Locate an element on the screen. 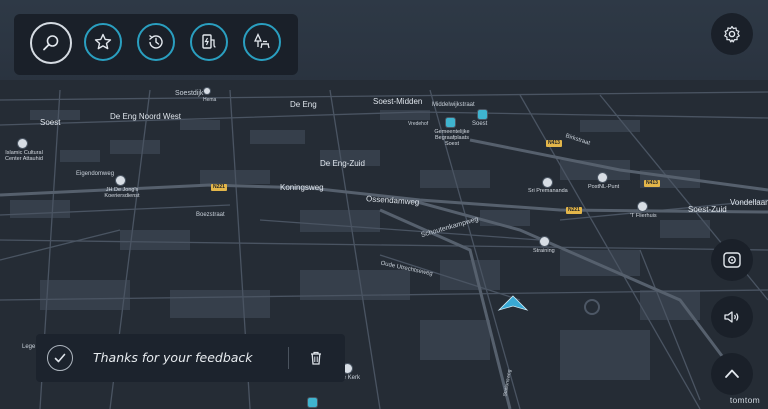 This screenshot has width=768, height=409. map-label-de-eng: De Eng is located at coordinates (303, 104).